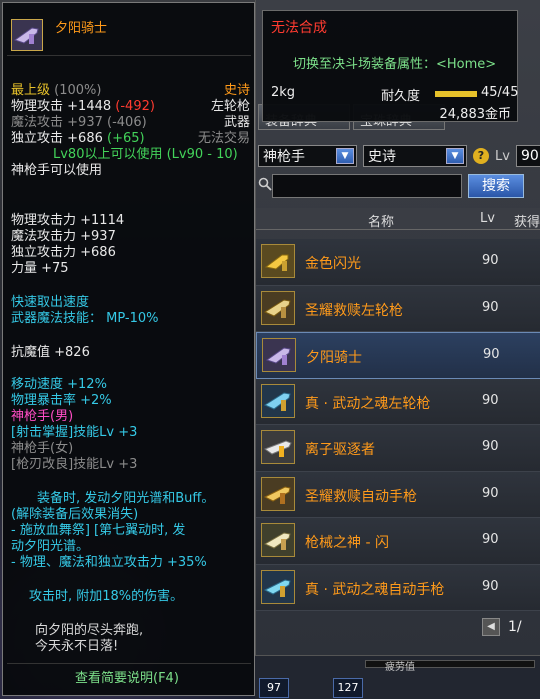 This screenshot has width=540, height=699. Describe the element at coordinates (283, 92) in the screenshot. I see `compare-weight: 2kg` at that location.